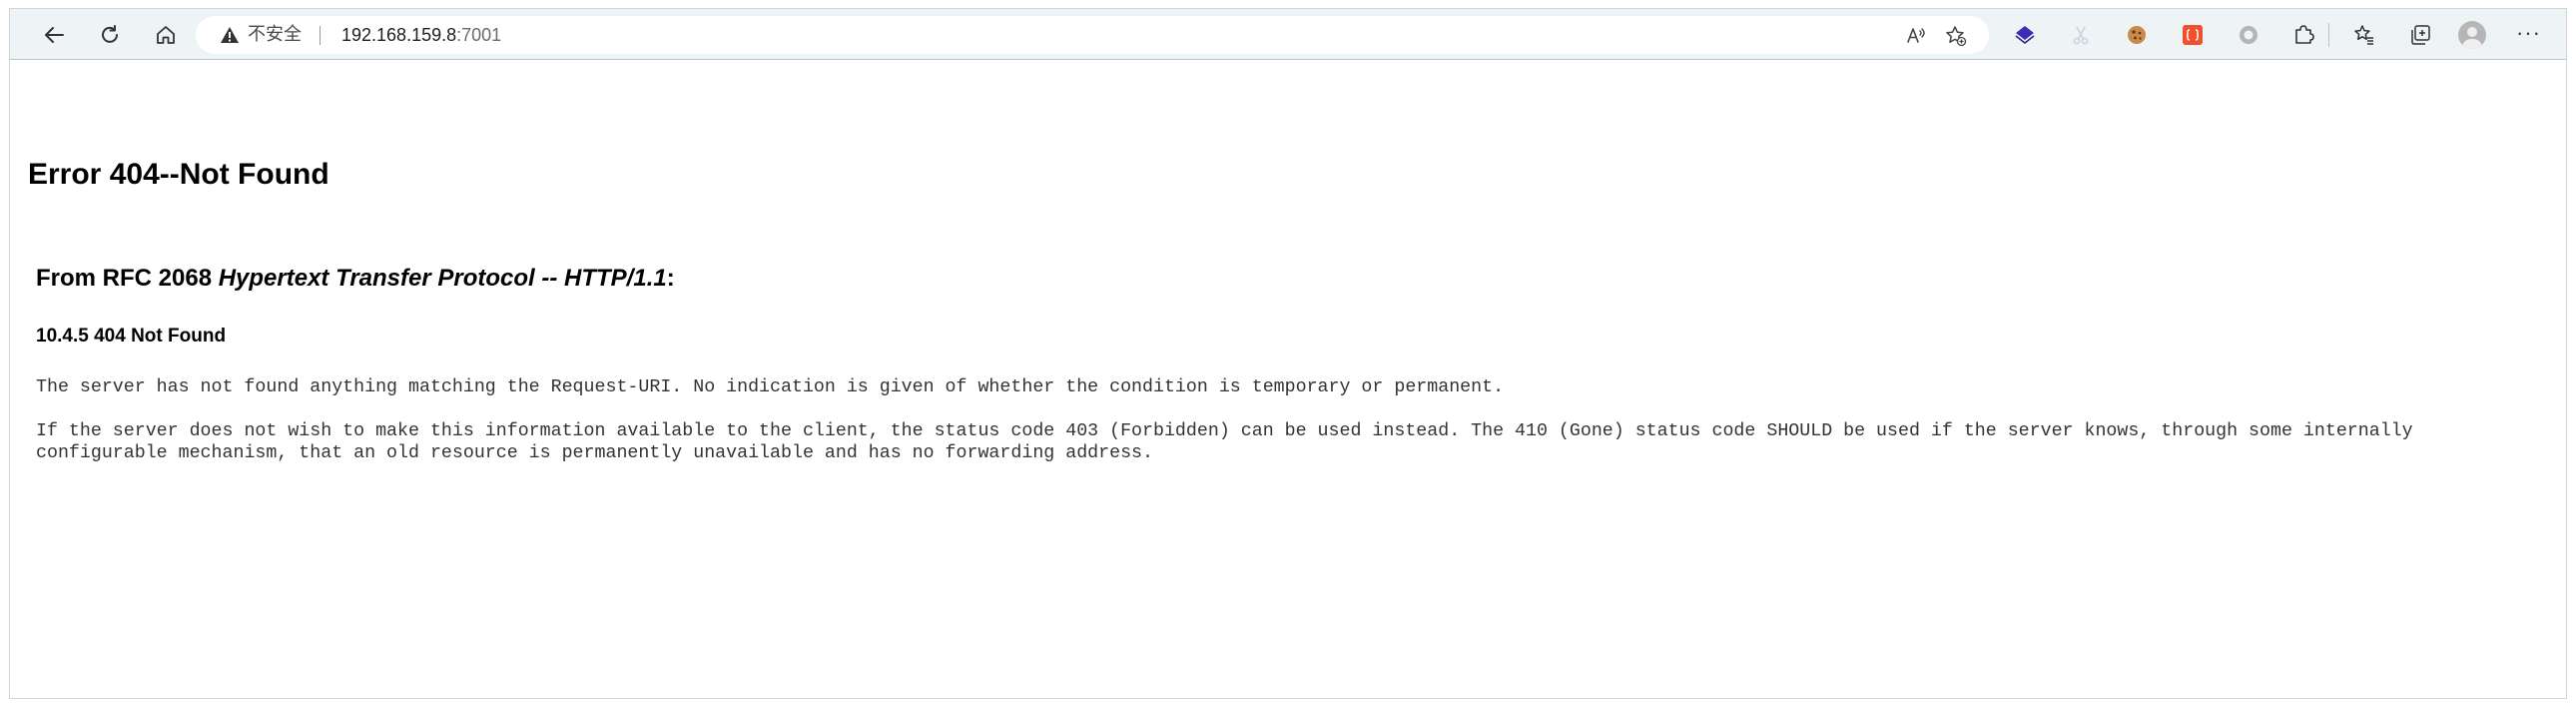 The width and height of the screenshot is (2576, 706). Describe the element at coordinates (275, 35) in the screenshot. I see `security-status-label: 不安全` at that location.